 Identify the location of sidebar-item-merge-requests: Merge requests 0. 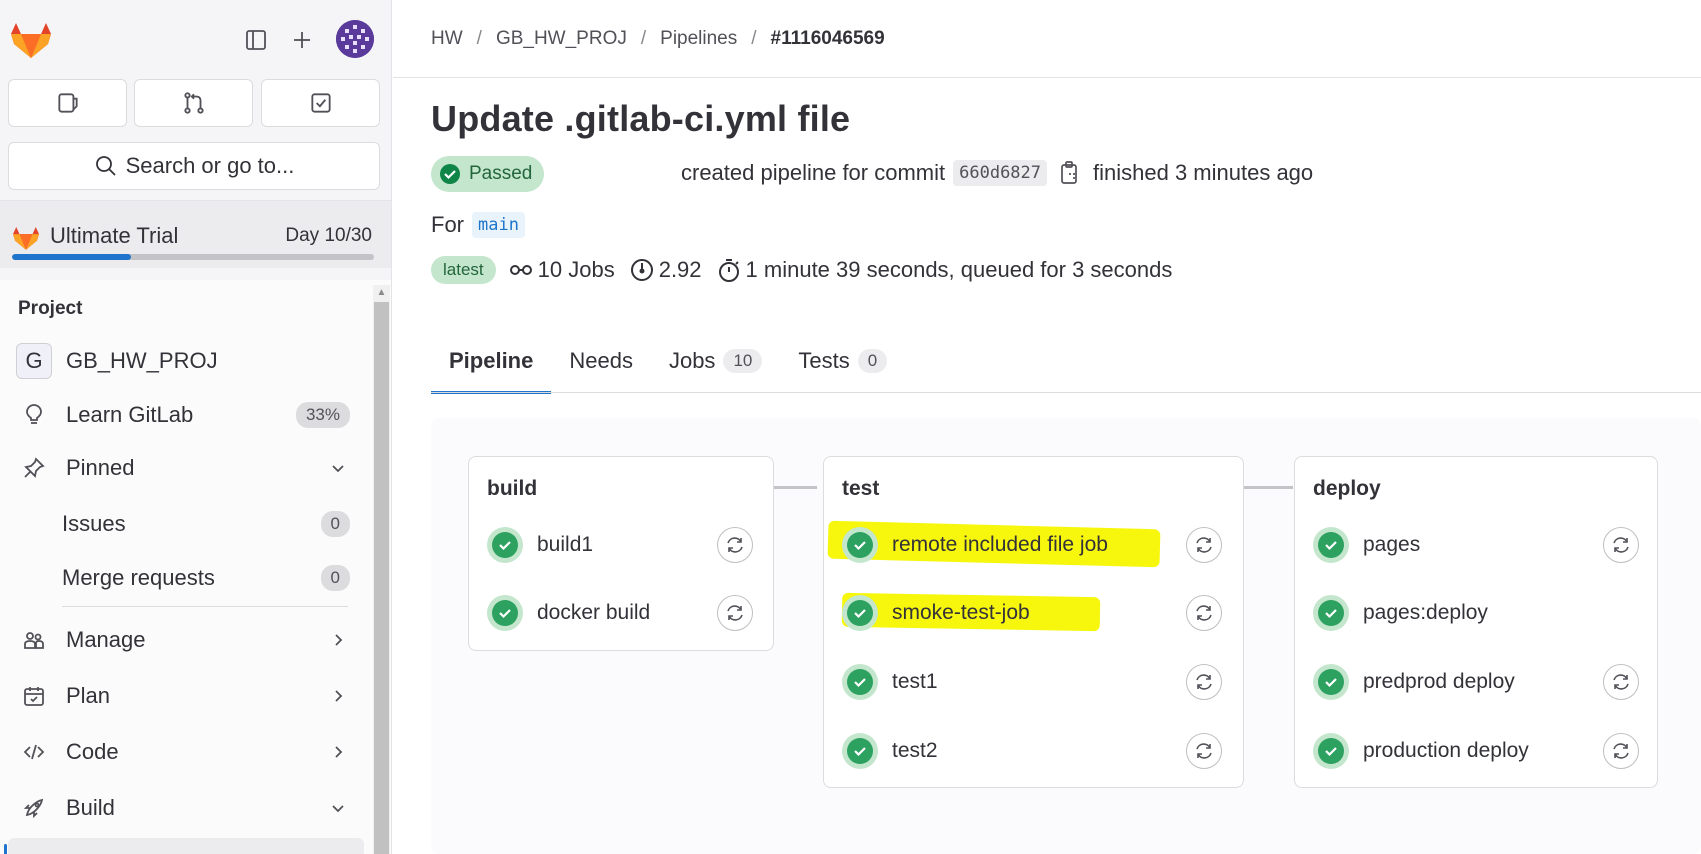
(213, 578).